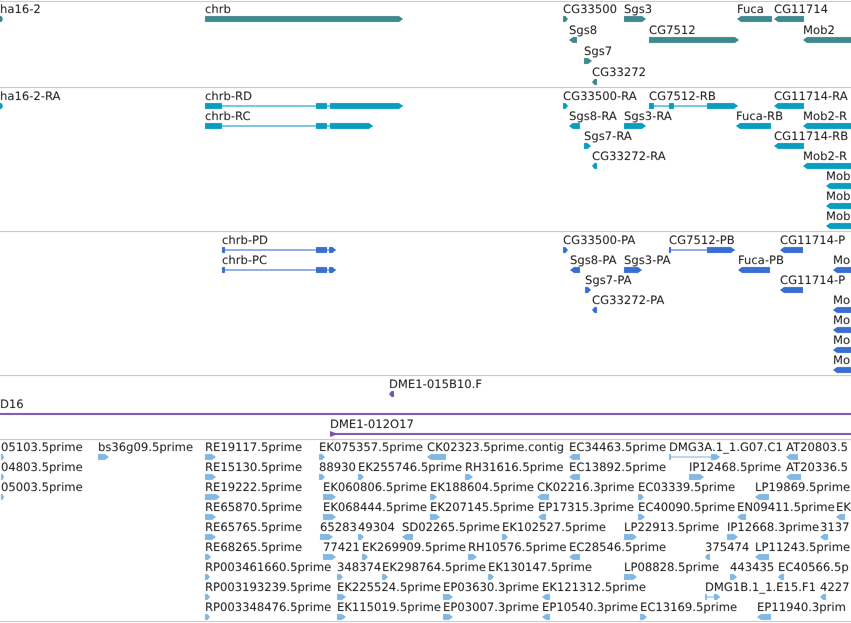 This screenshot has width=851, height=623. I want to click on feature-label: EK225524.5prime, so click(389, 587).